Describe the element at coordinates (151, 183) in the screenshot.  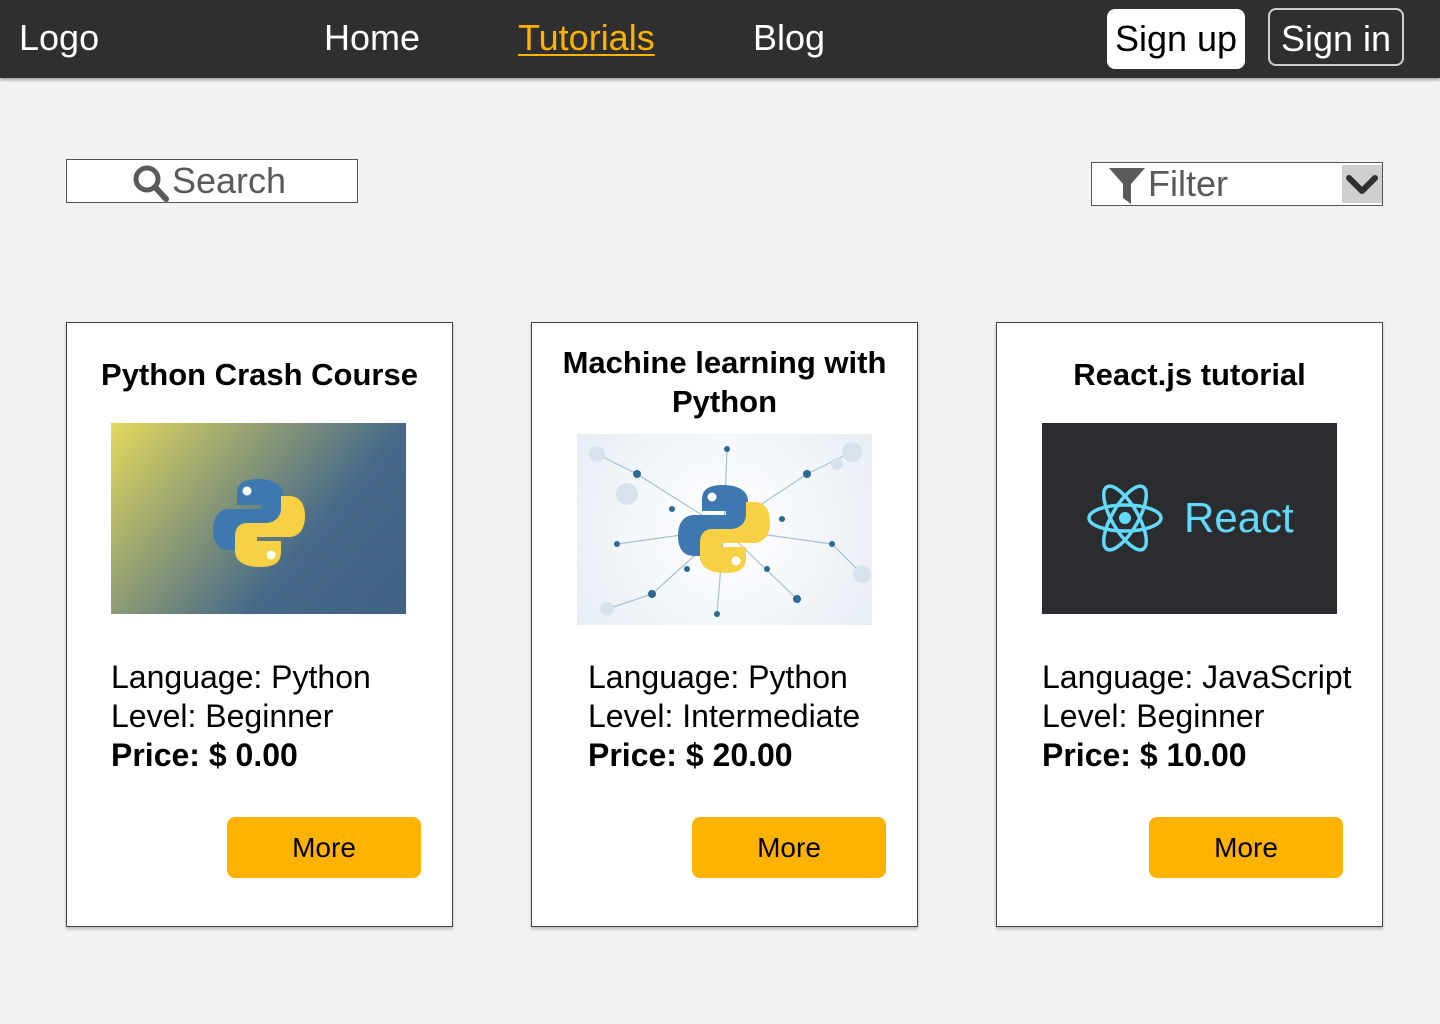
I see `search-icon` at that location.